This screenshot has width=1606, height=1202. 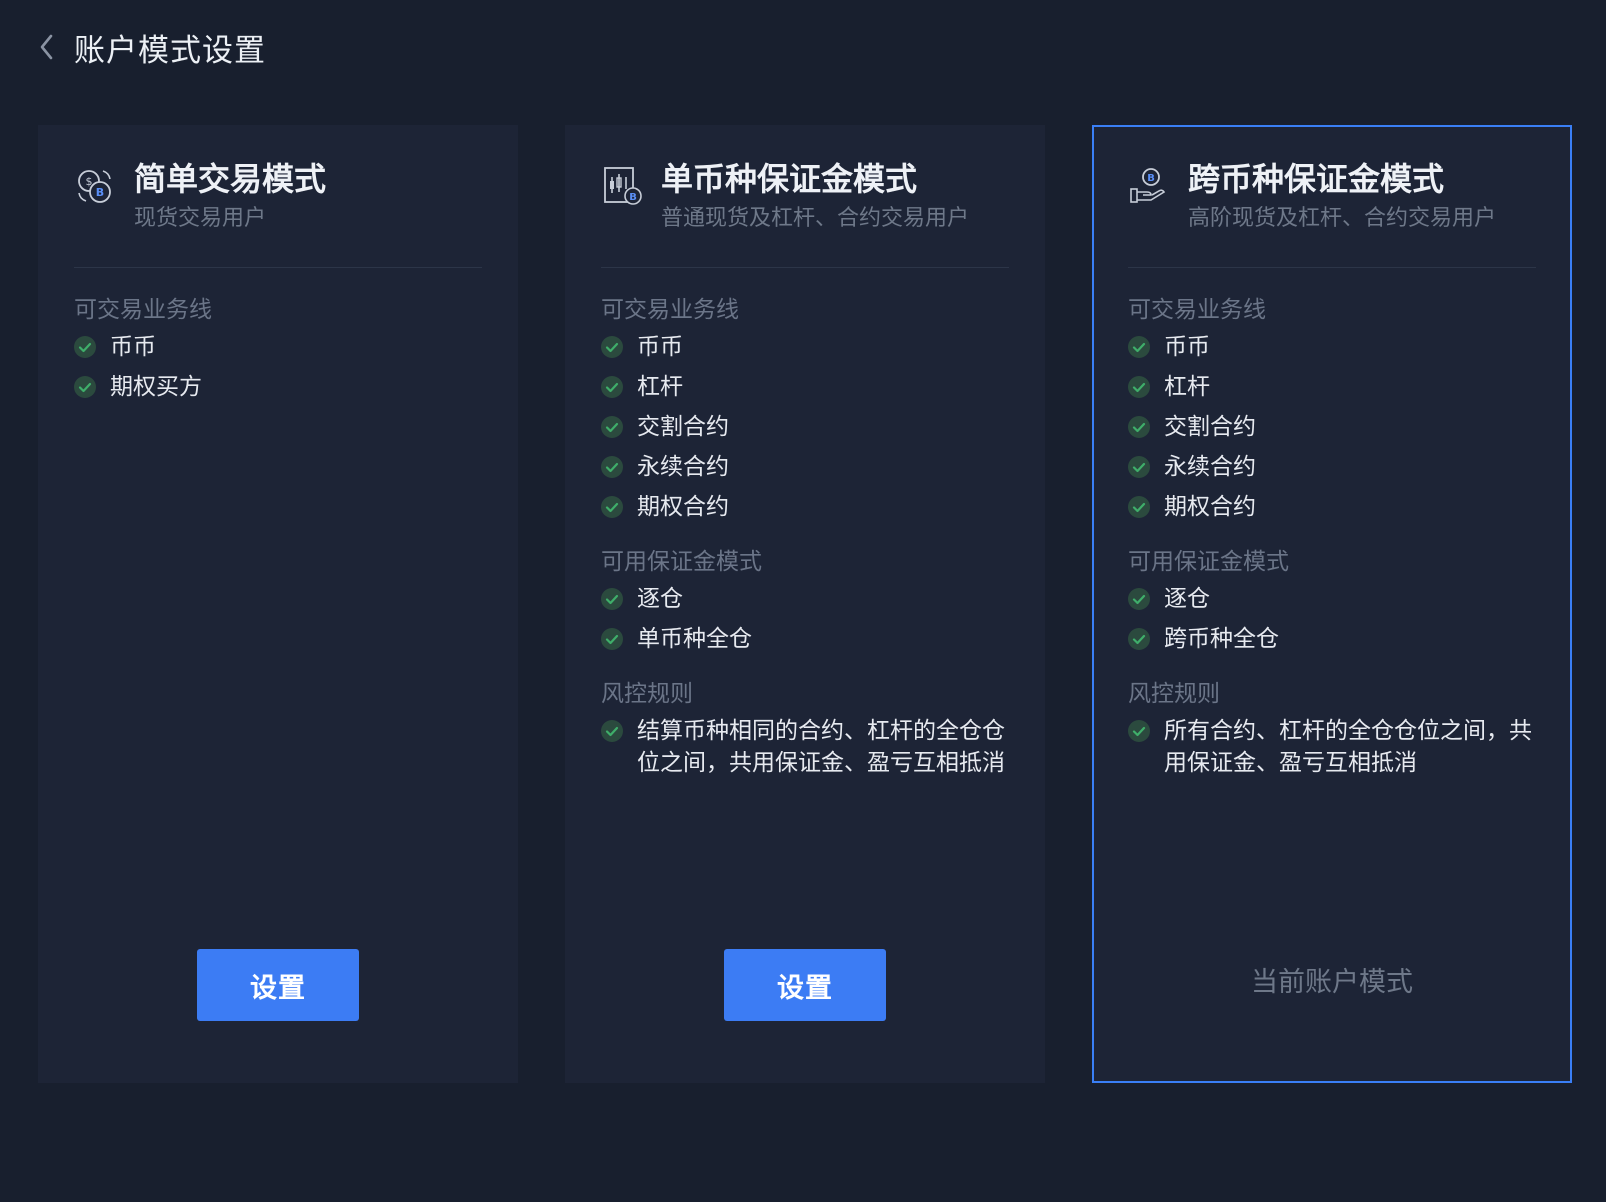 What do you see at coordinates (200, 218) in the screenshot?
I see `card-subtitle: 现货交易用户` at bounding box center [200, 218].